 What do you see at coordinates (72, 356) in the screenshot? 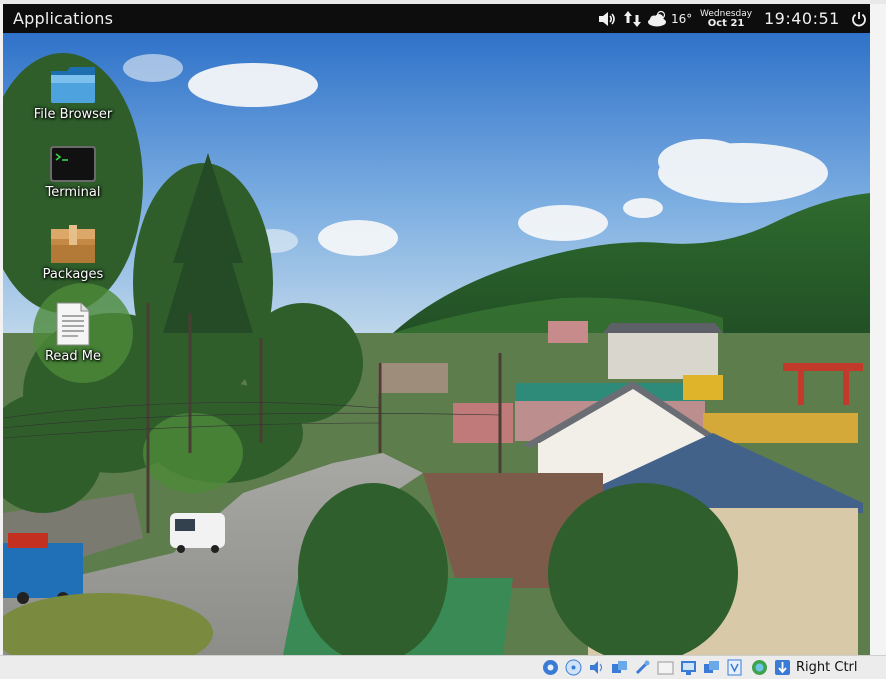
I see `read-me-label: Read Me` at bounding box center [72, 356].